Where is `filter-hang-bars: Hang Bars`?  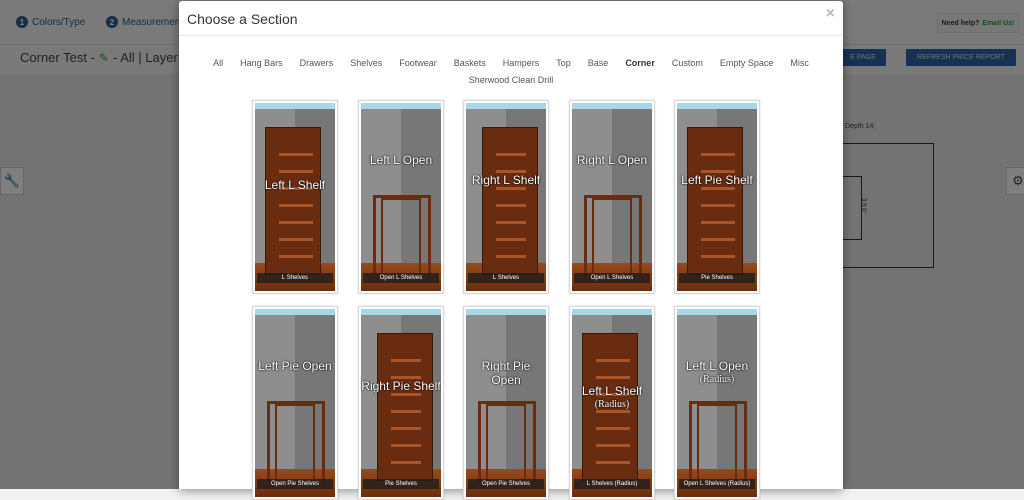 filter-hang-bars: Hang Bars is located at coordinates (261, 63).